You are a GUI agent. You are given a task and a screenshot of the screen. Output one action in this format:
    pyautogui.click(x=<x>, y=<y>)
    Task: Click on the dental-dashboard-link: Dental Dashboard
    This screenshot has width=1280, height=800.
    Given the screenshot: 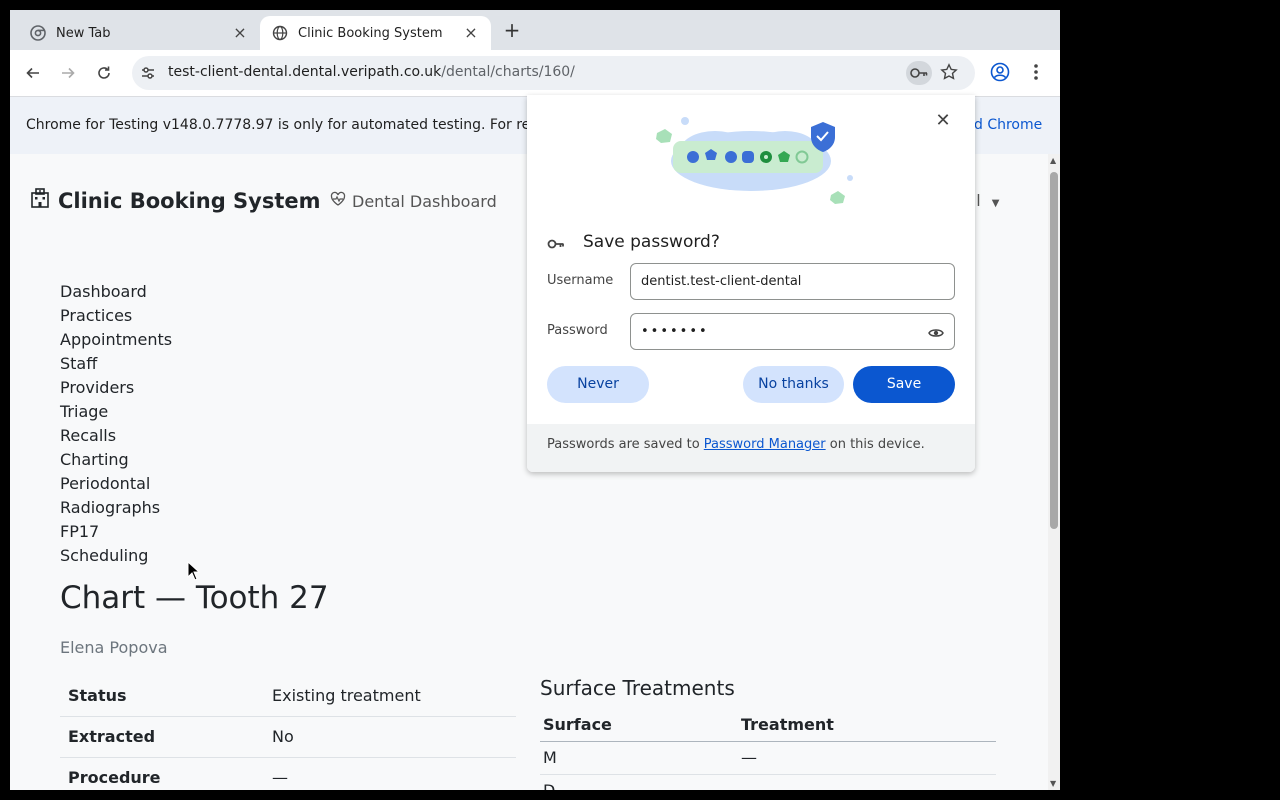 What is the action you would take?
    pyautogui.click(x=413, y=201)
    